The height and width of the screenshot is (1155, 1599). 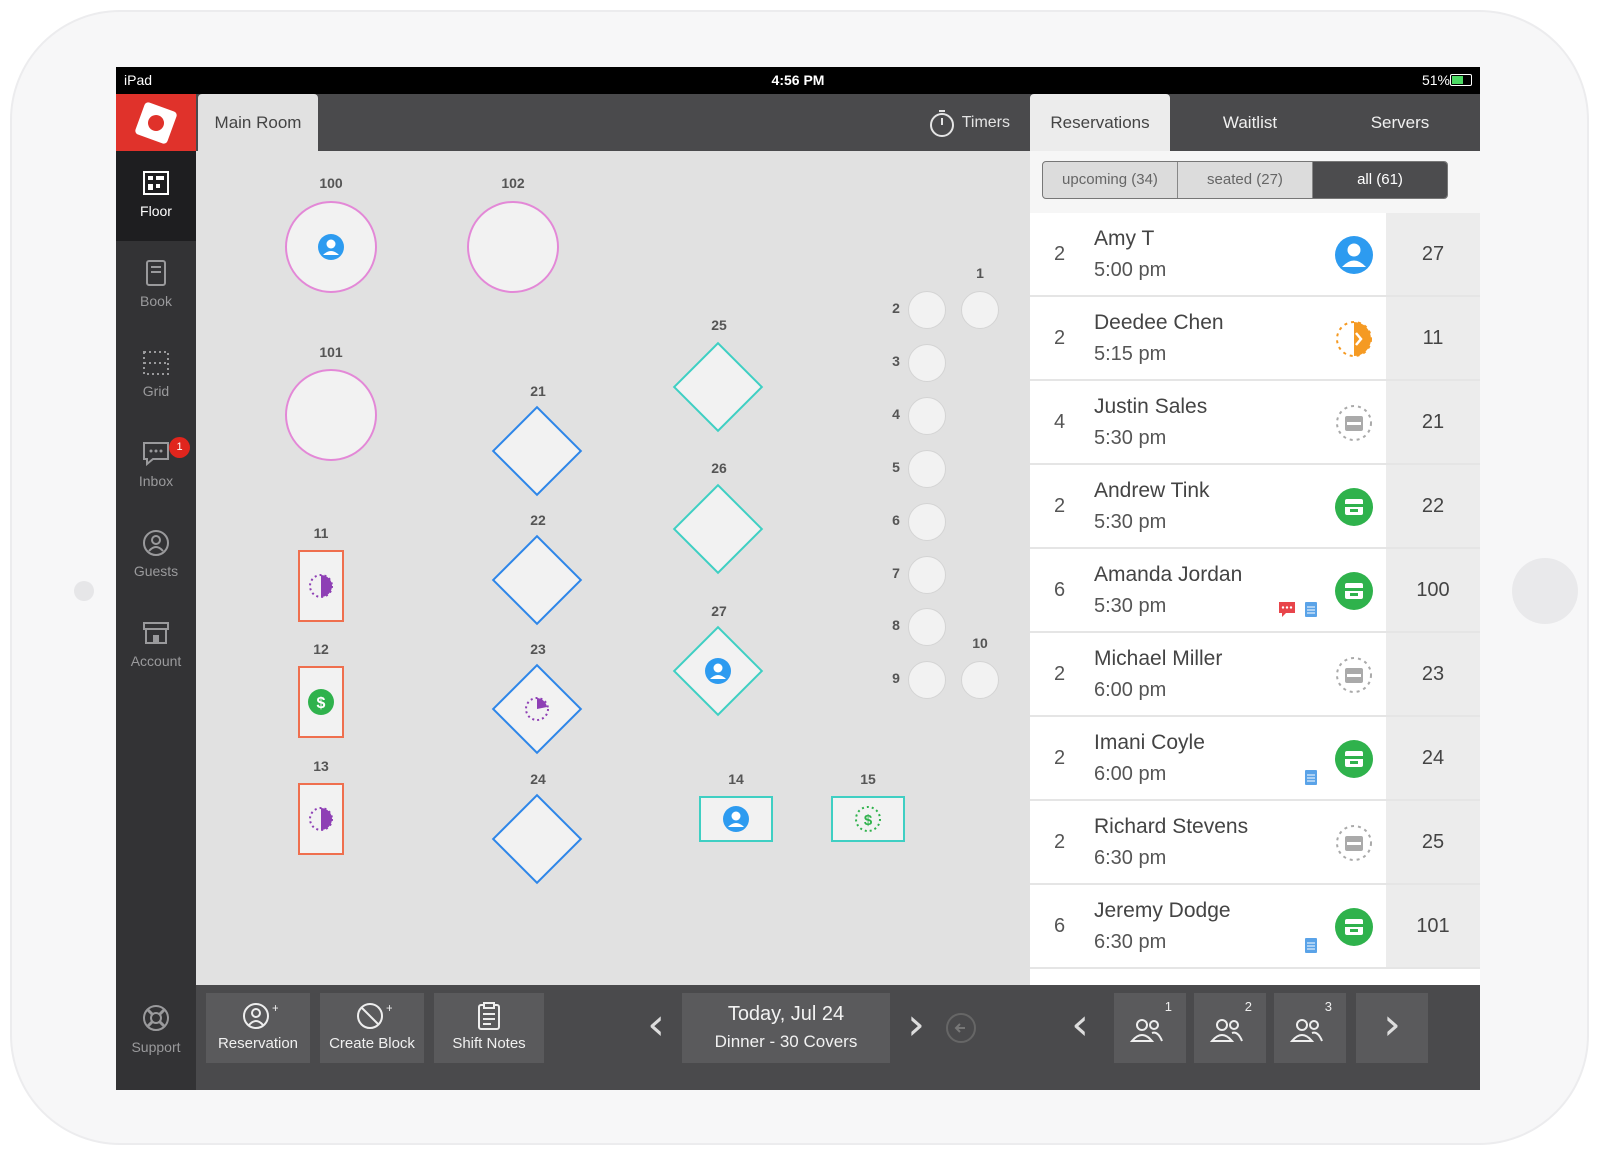 I want to click on table-label: 25, so click(x=719, y=325).